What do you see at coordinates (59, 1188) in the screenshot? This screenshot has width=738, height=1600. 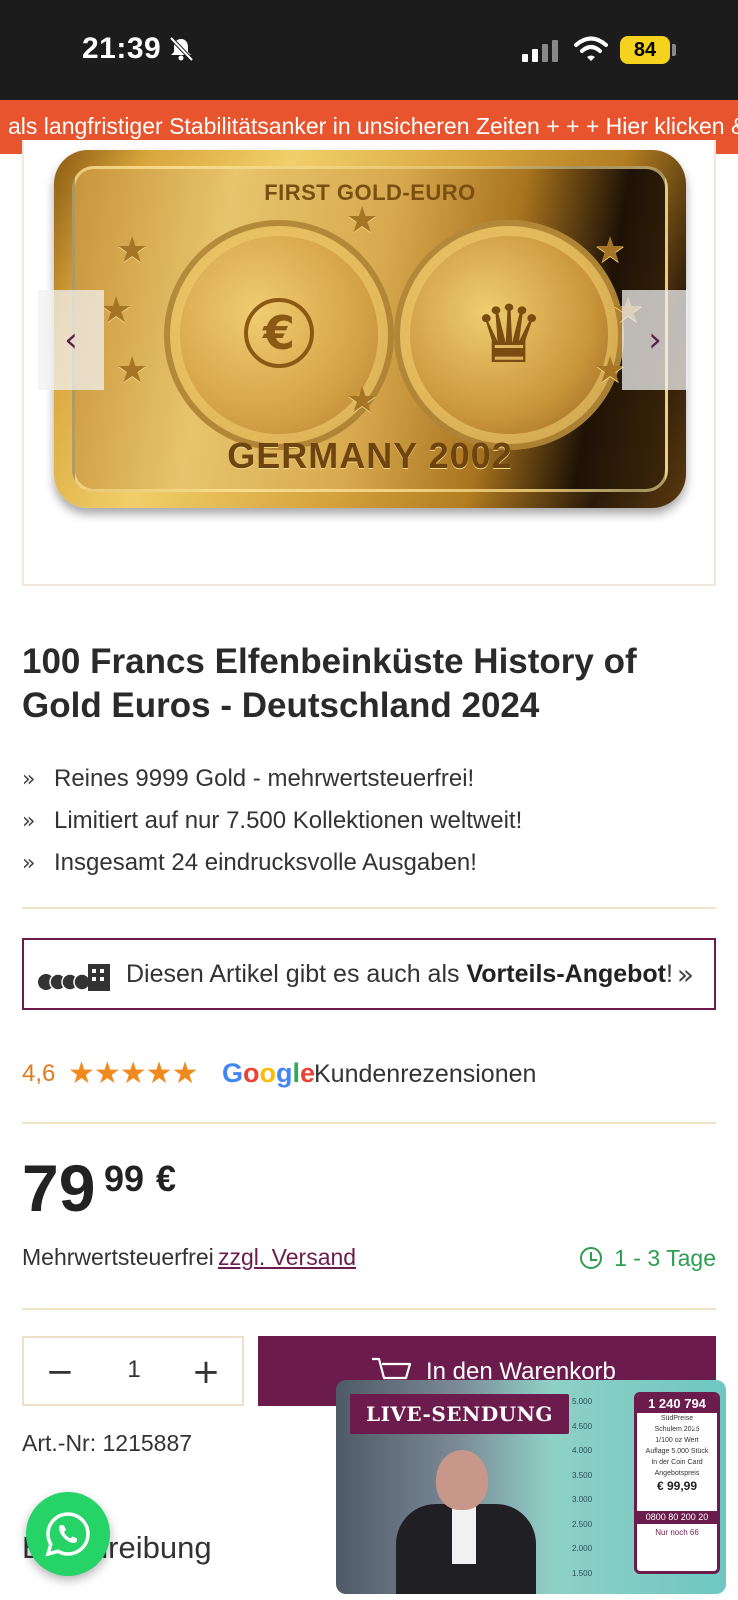 I see `price-whole: 79` at bounding box center [59, 1188].